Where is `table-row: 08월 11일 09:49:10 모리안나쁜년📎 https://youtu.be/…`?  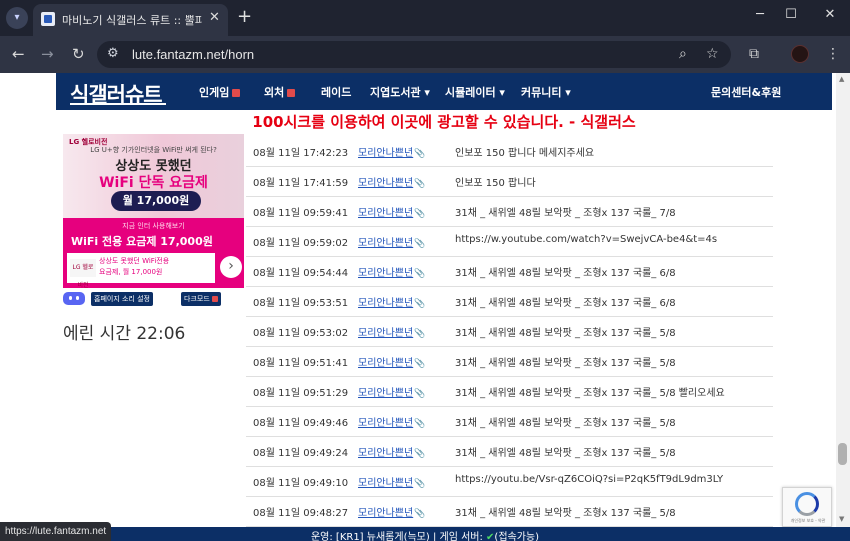 table-row: 08월 11일 09:49:10 모리안나쁜년📎 https://youtu.be/… is located at coordinates (509, 482).